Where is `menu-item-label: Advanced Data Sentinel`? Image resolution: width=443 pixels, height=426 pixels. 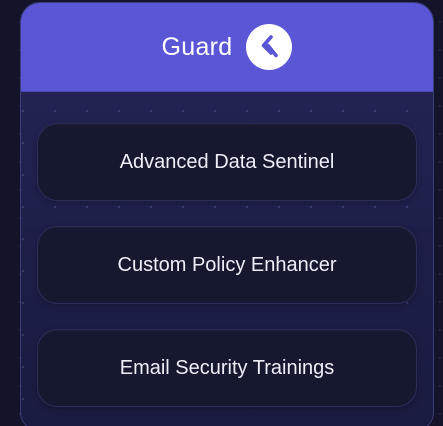 menu-item-label: Advanced Data Sentinel is located at coordinates (227, 161).